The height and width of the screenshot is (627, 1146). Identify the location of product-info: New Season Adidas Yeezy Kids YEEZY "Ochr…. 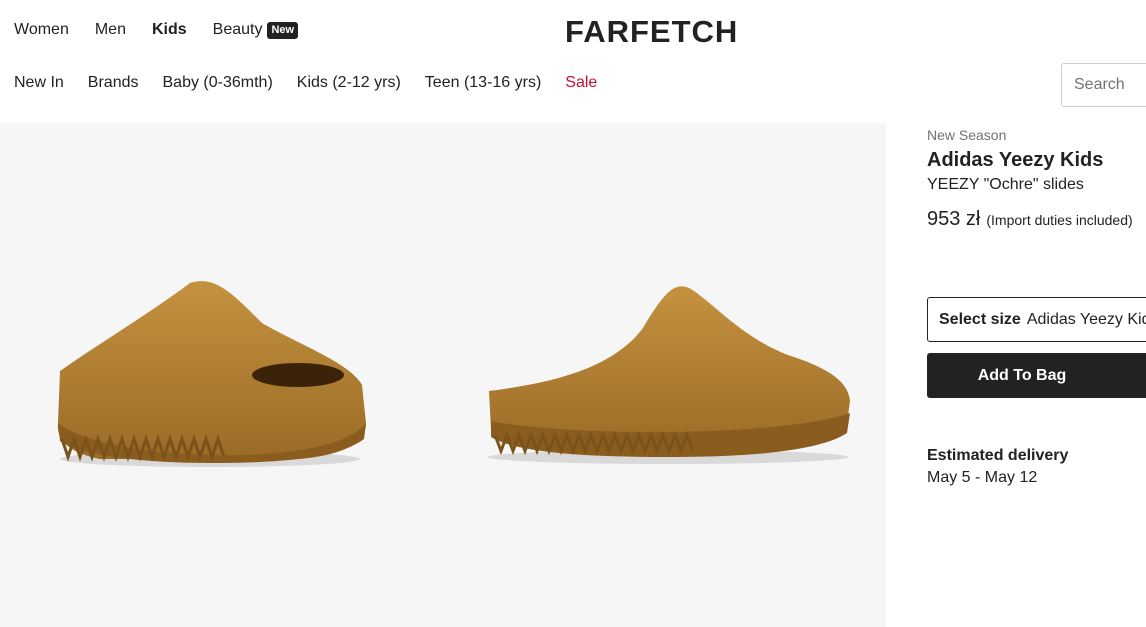
(1030, 179).